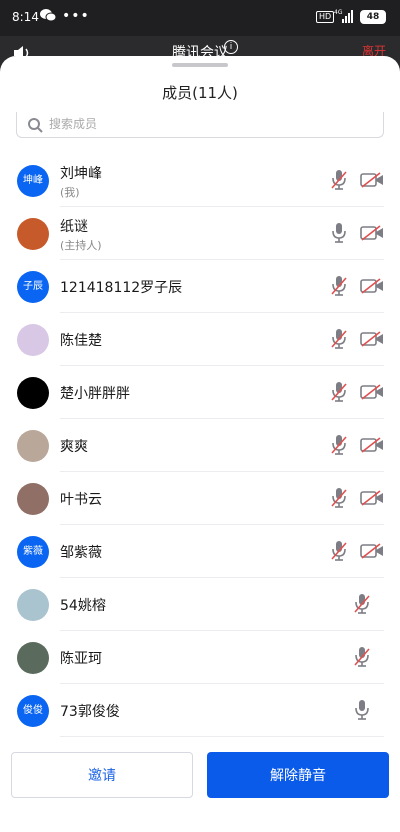  Describe the element at coordinates (200, 339) in the screenshot. I see `member-row: 陈佳楚` at that location.